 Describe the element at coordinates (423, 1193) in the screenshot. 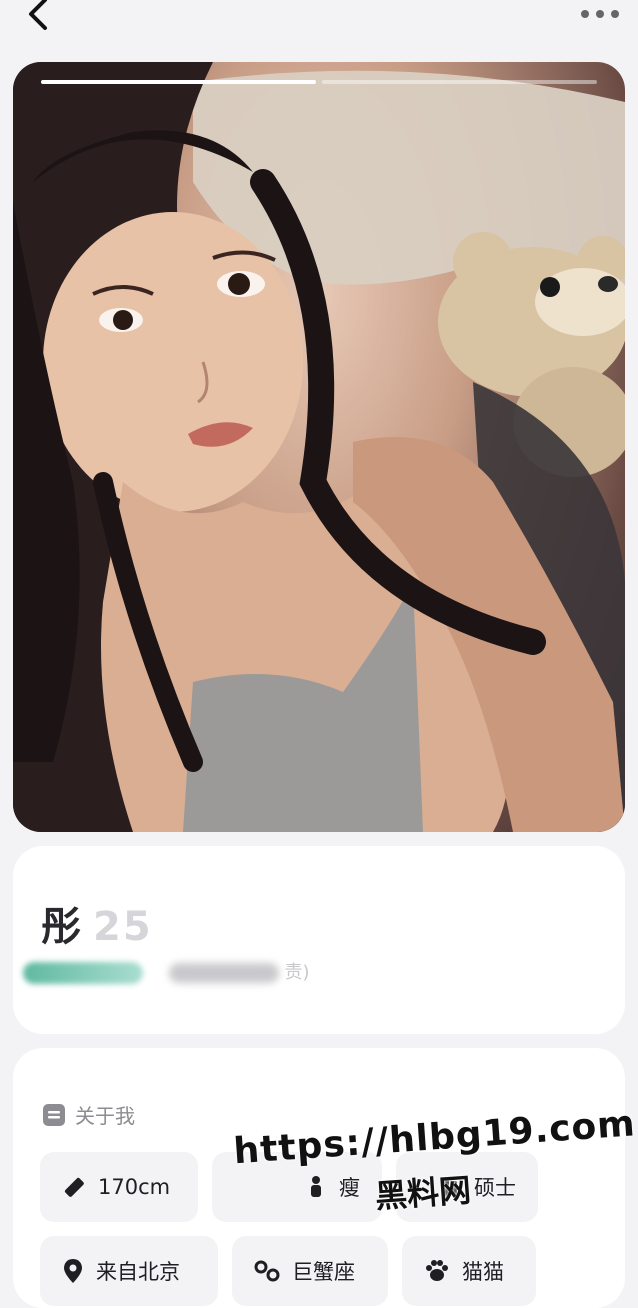

I see `watermark-text: 黑料网` at that location.